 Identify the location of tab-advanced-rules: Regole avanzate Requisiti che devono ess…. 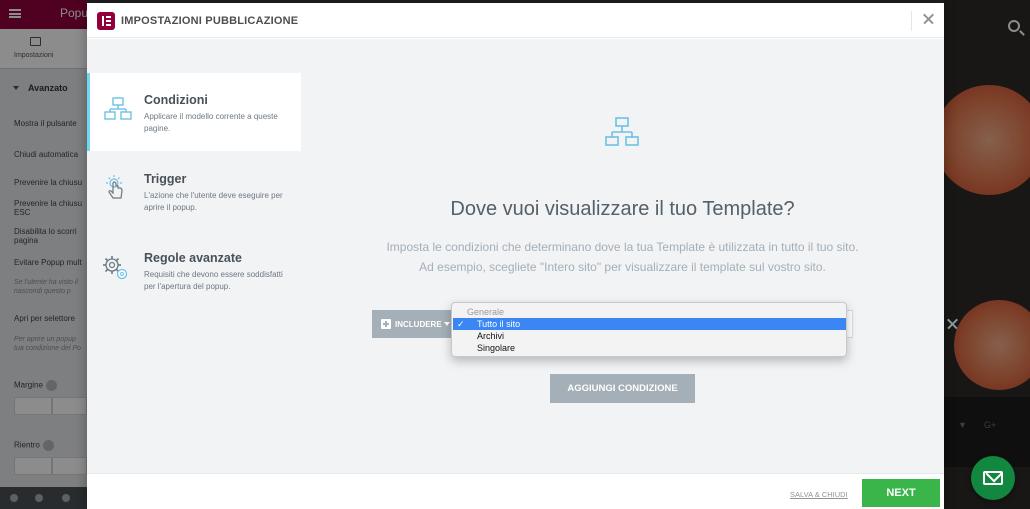
(194, 270).